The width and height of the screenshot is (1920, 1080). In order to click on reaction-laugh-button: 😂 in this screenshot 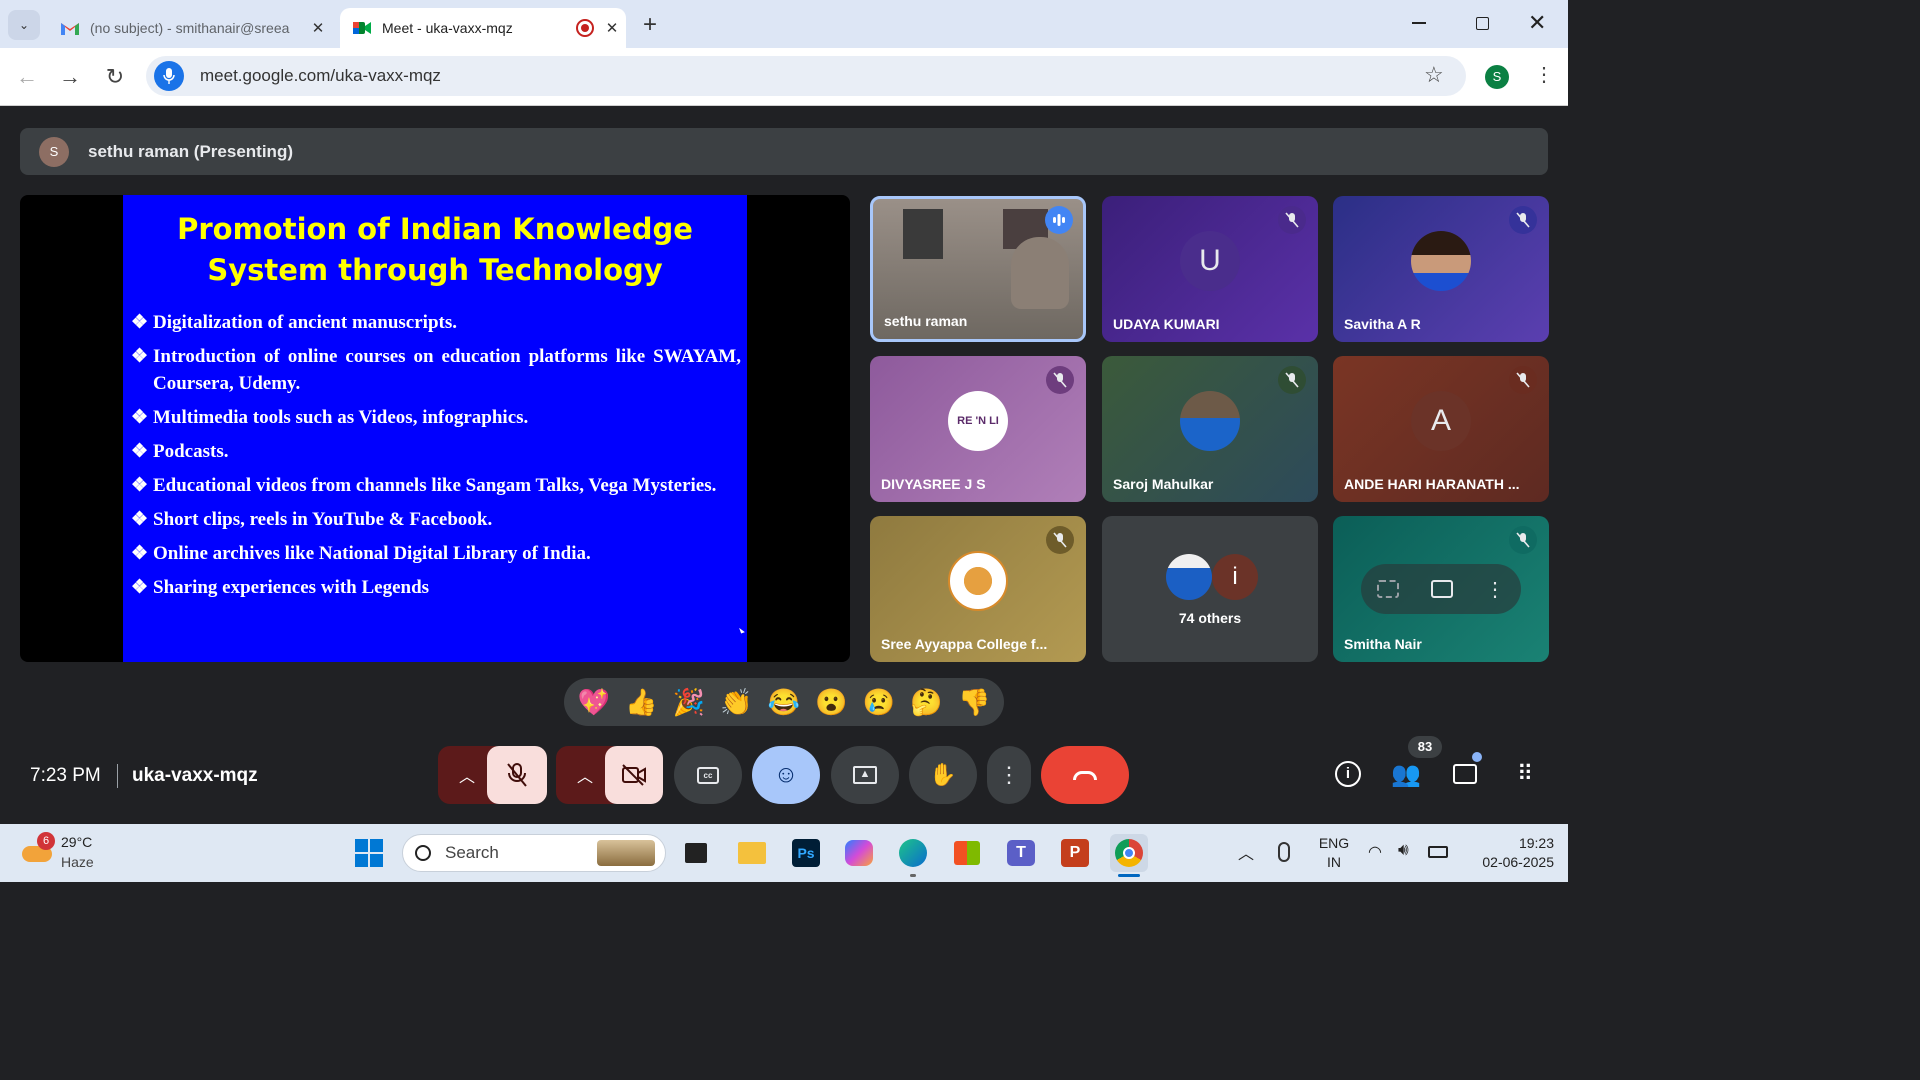, I will do `click(784, 702)`.